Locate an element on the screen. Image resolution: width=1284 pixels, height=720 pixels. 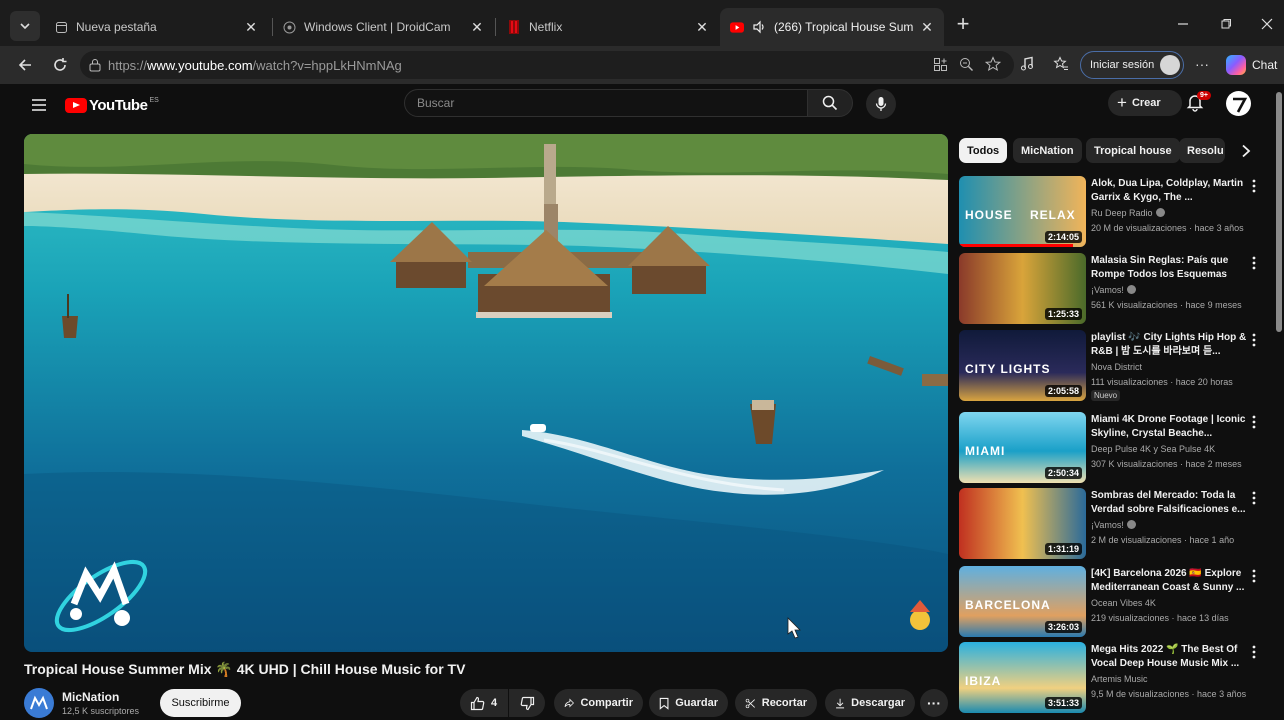
share-button: Compartir is located at coordinates (598, 703).